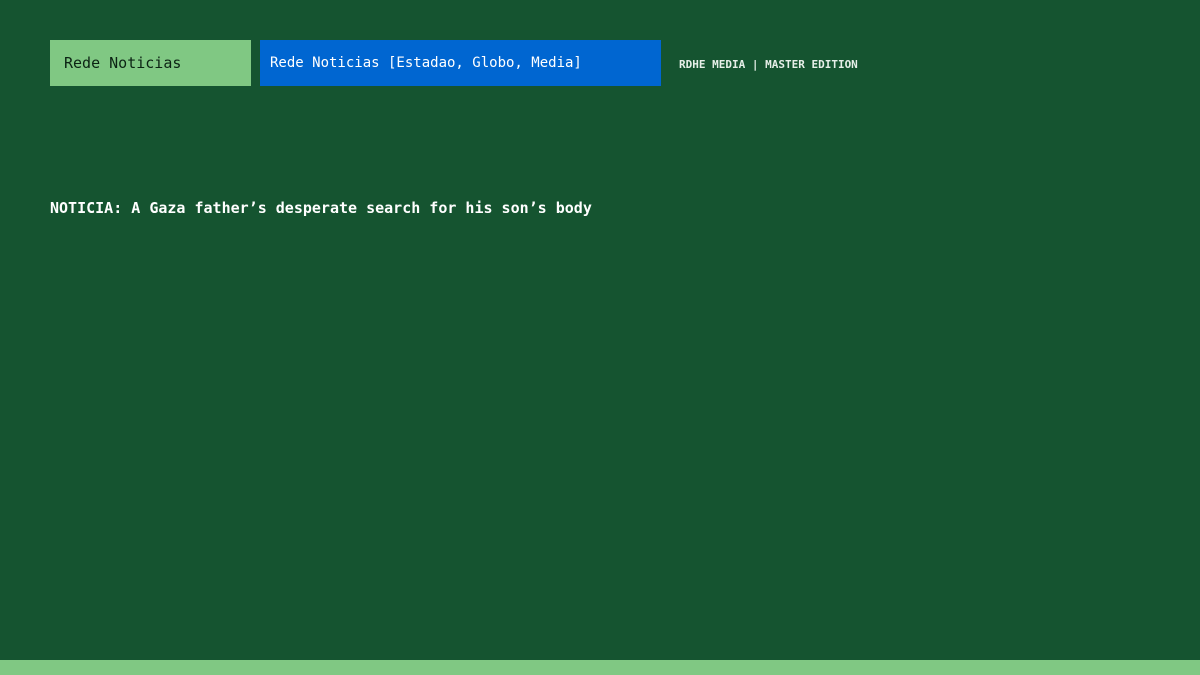 This screenshot has width=1200, height=675. What do you see at coordinates (460, 63) in the screenshot?
I see `tab-rede-noticias-sources: Rede Noticias [Estadao, Globo, Media]` at bounding box center [460, 63].